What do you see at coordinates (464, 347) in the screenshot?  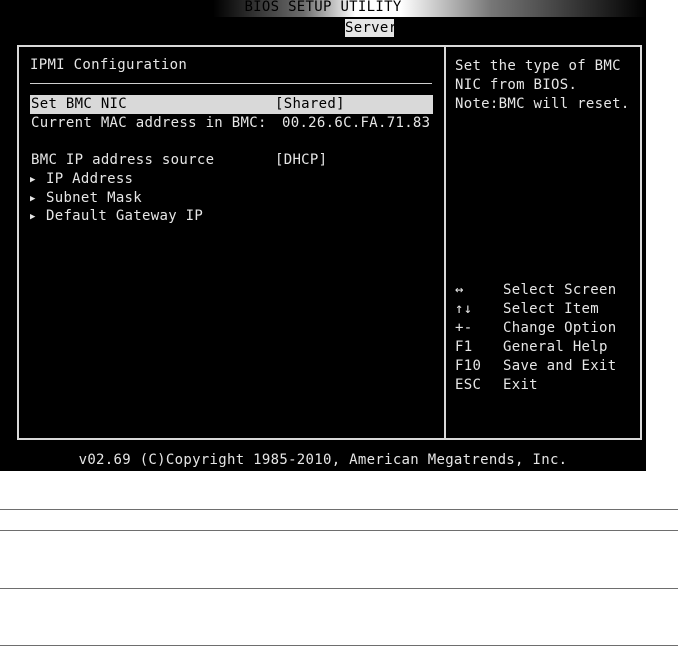 I see `key-label: F1` at bounding box center [464, 347].